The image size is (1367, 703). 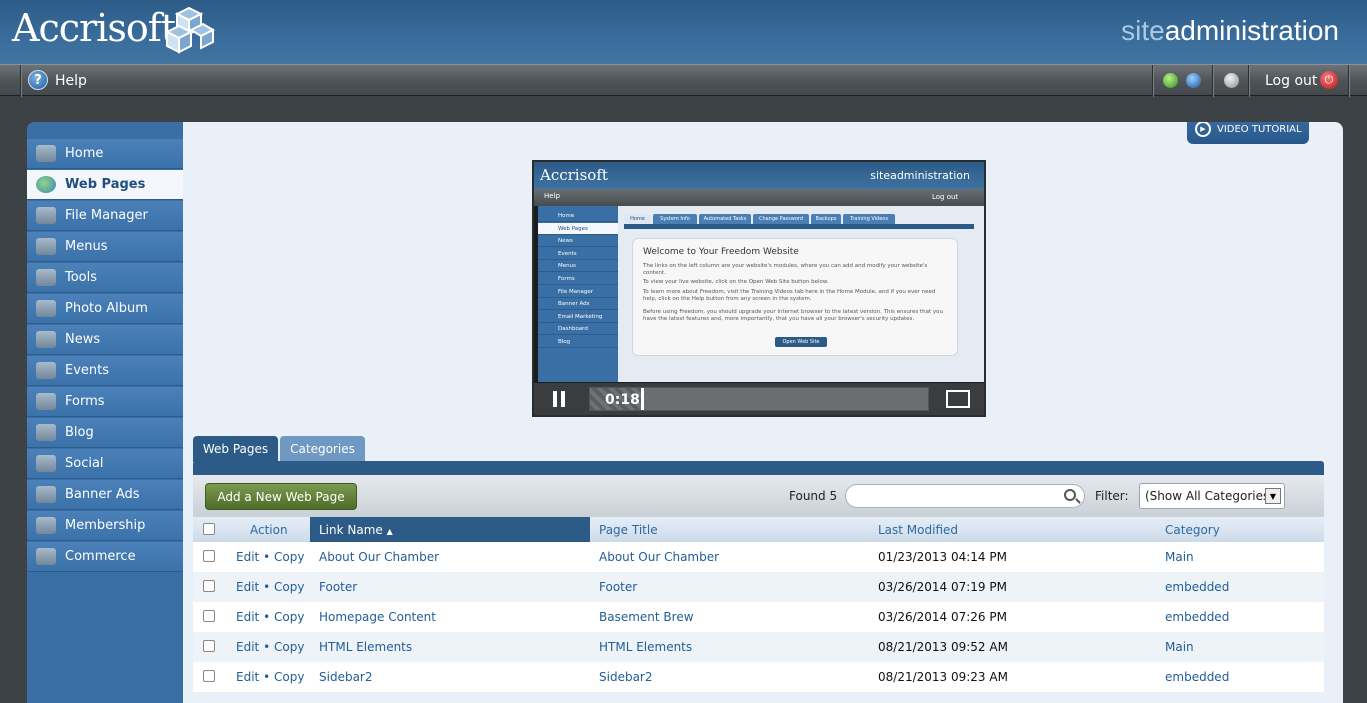 What do you see at coordinates (105, 278) in the screenshot?
I see `sidebar-item-tools: Tools` at bounding box center [105, 278].